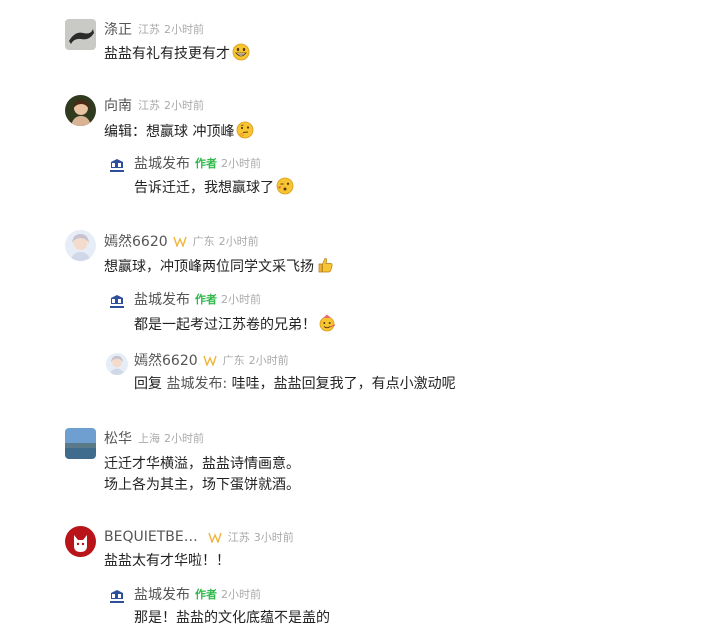 Image resolution: width=705 pixels, height=630 pixels. What do you see at coordinates (199, 537) in the screenshot?
I see `comment-header: BEQUIETBE… 江苏 3小时前` at bounding box center [199, 537].